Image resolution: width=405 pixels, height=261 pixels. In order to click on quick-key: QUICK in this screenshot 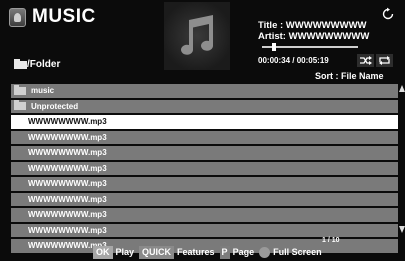, I will do `click(157, 252)`.